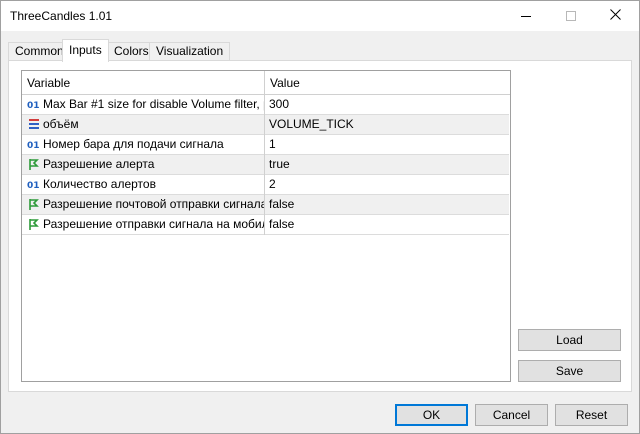 This screenshot has height=434, width=640. What do you see at coordinates (387, 185) in the screenshot?
I see `value-cell: 2` at bounding box center [387, 185].